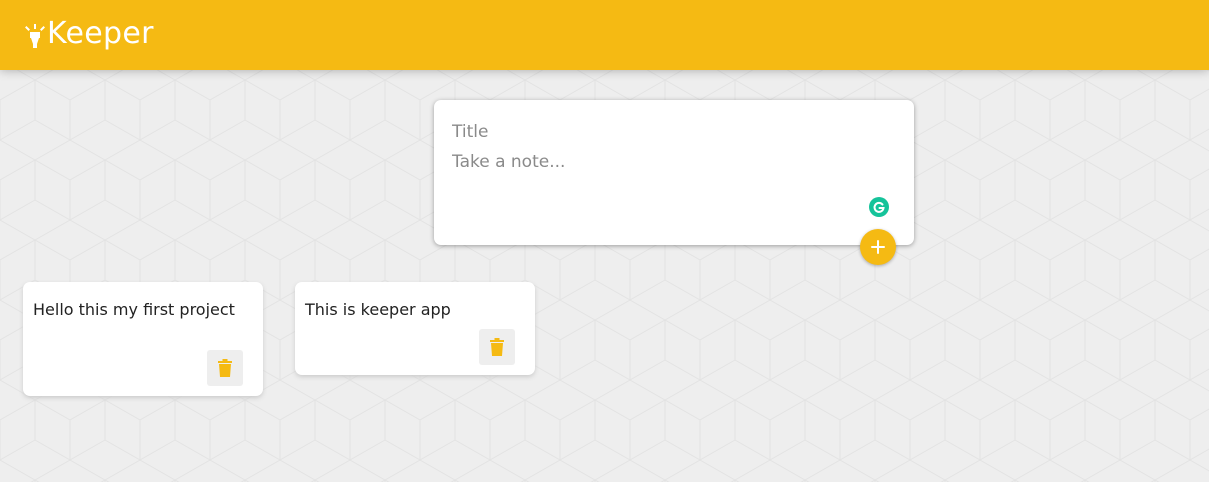 This screenshot has height=482, width=1209. What do you see at coordinates (879, 207) in the screenshot?
I see `grammarly-icon` at bounding box center [879, 207].